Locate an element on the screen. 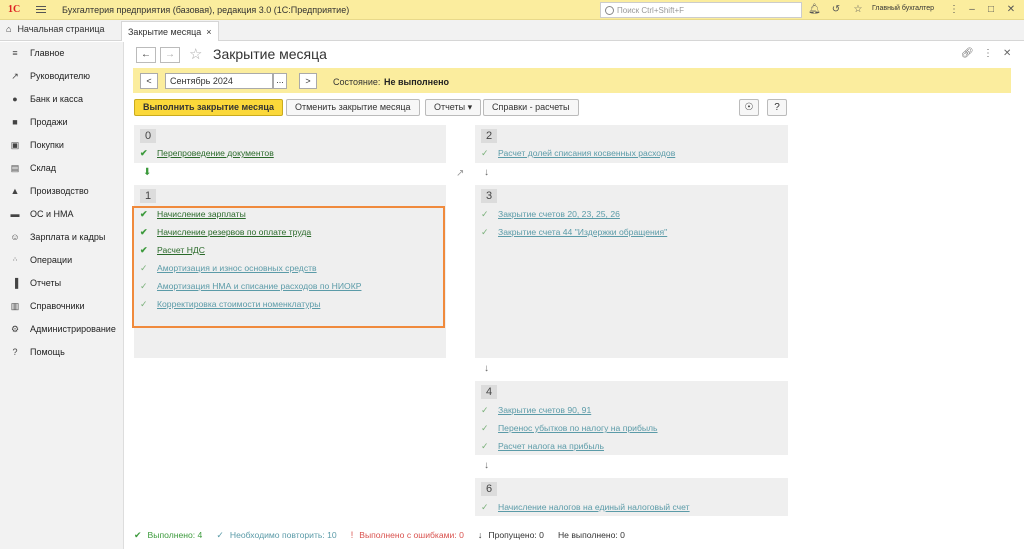 This screenshot has height=549, width=1024. stage-number: 6 is located at coordinates (489, 489).